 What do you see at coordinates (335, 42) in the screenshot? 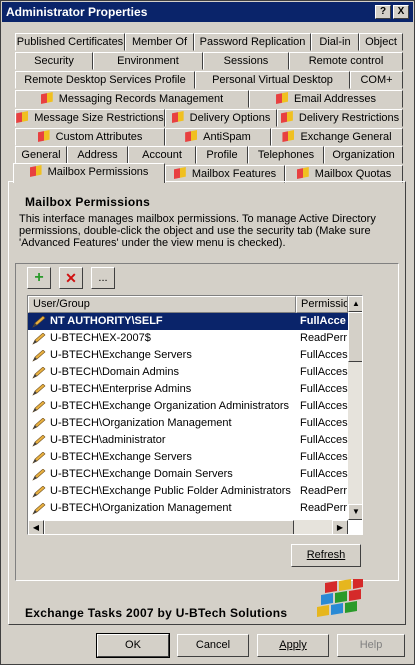
I see `tab-dial-in: Dial-in` at bounding box center [335, 42].